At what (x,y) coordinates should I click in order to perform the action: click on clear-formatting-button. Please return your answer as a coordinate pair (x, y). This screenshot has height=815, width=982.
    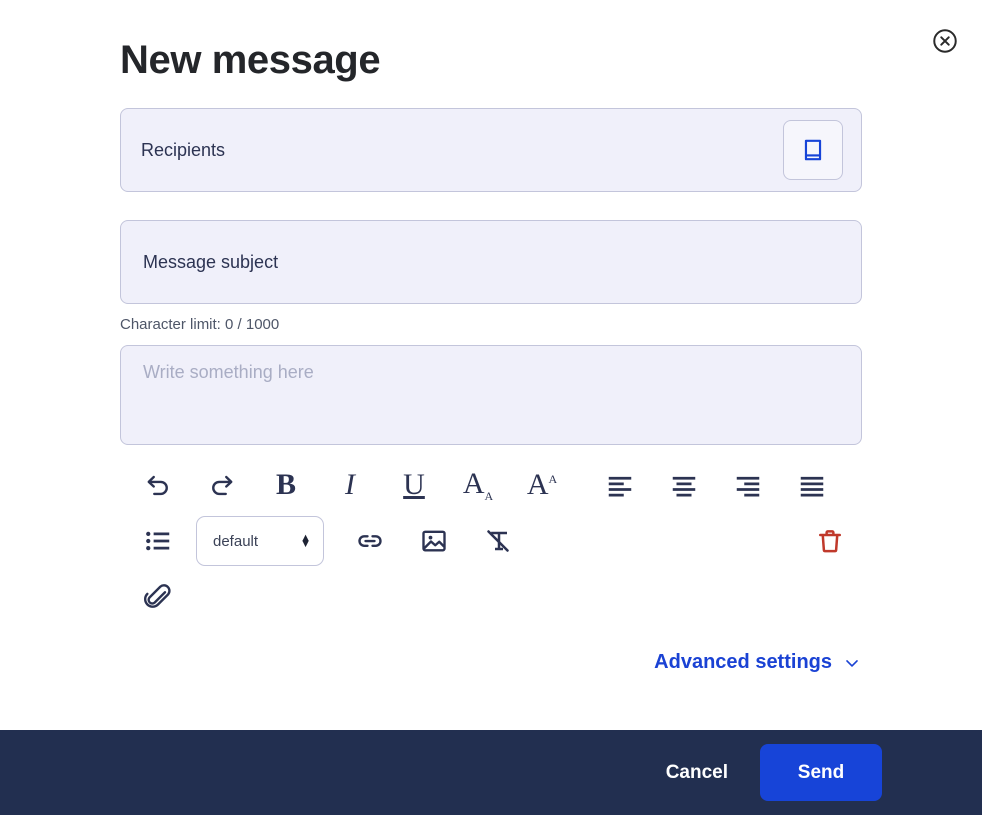
    Looking at the image, I should click on (498, 541).